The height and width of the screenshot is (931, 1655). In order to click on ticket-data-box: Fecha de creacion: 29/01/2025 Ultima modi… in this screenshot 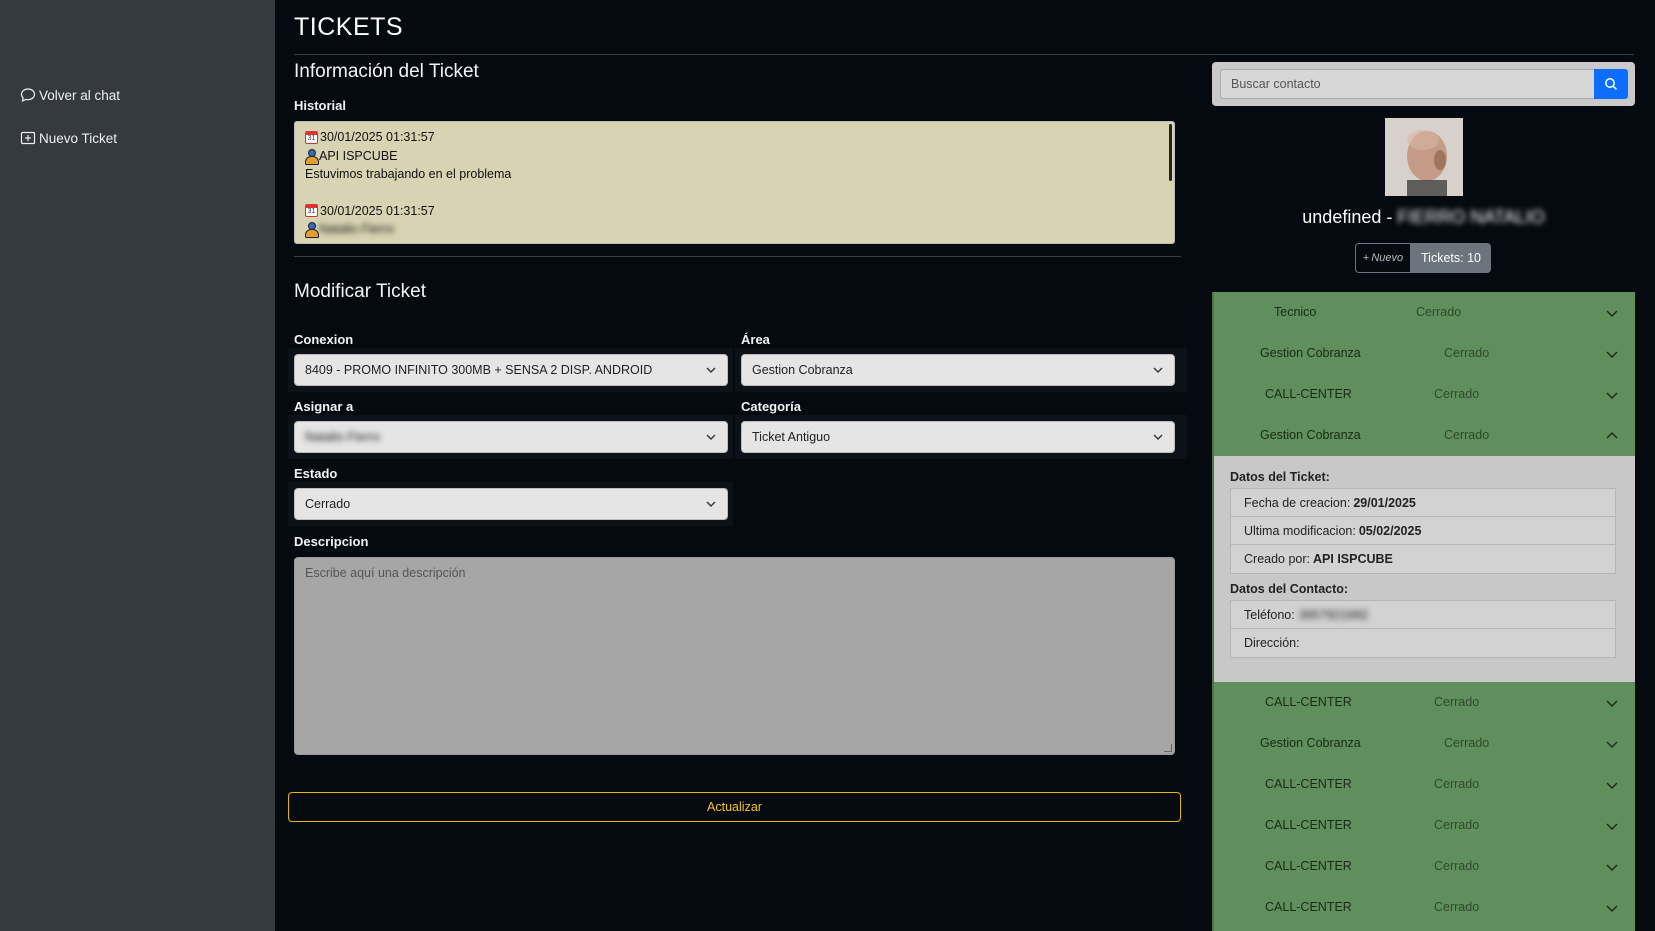, I will do `click(1423, 531)`.